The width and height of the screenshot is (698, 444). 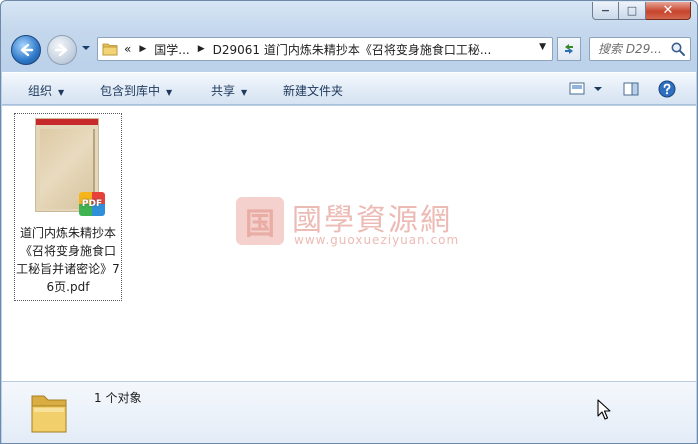 I want to click on maximize-button: □, so click(x=632, y=11).